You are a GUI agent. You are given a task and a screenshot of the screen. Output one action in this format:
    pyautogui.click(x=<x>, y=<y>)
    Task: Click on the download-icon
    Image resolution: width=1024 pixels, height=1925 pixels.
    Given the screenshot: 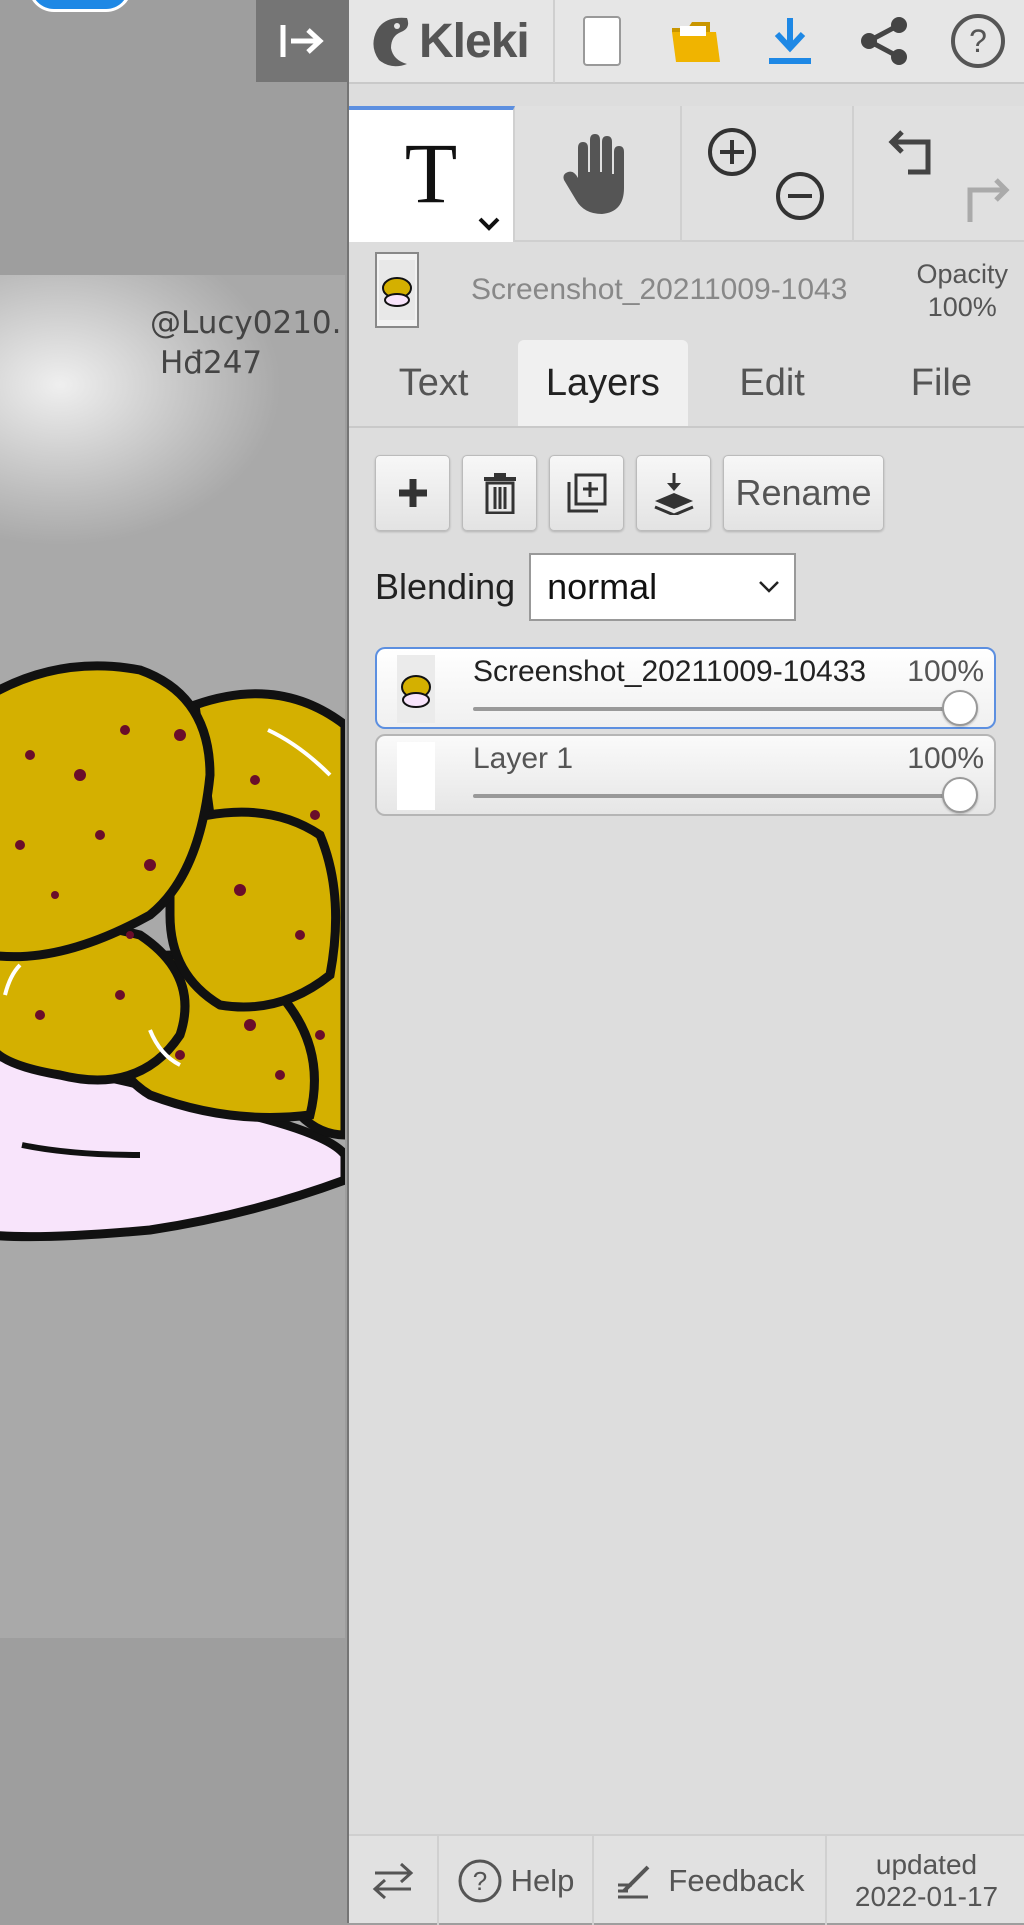 What is the action you would take?
    pyautogui.click(x=790, y=41)
    